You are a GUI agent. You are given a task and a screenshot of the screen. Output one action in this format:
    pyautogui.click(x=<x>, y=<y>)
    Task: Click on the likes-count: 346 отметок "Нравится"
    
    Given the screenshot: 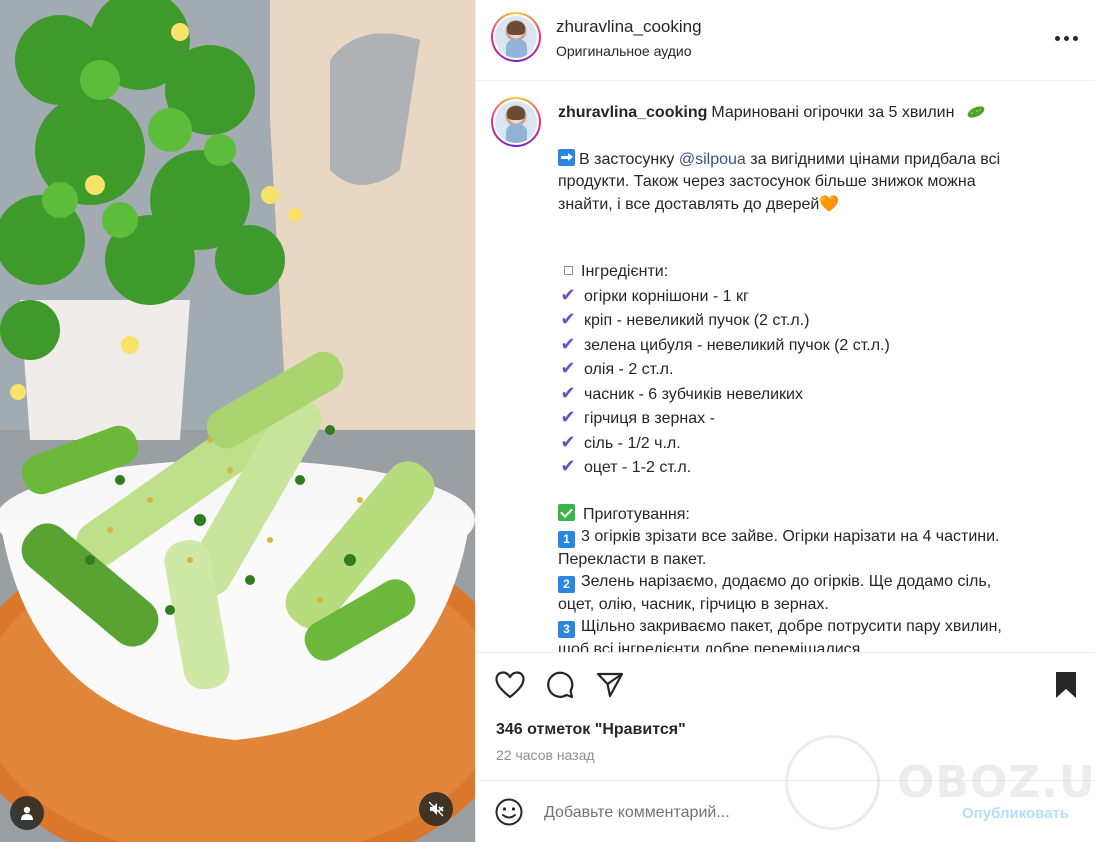 What is the action you would take?
    pyautogui.click(x=591, y=730)
    